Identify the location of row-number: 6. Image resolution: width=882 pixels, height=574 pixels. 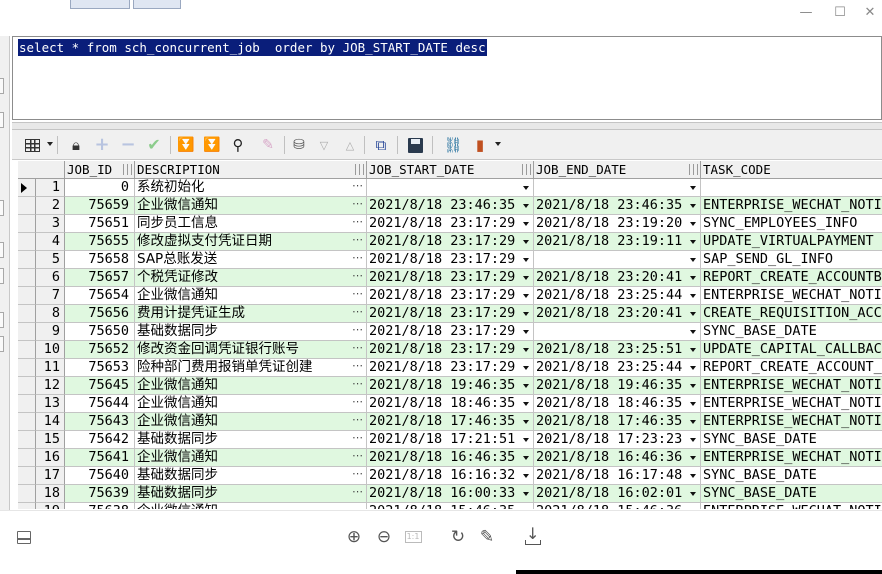
(50, 278).